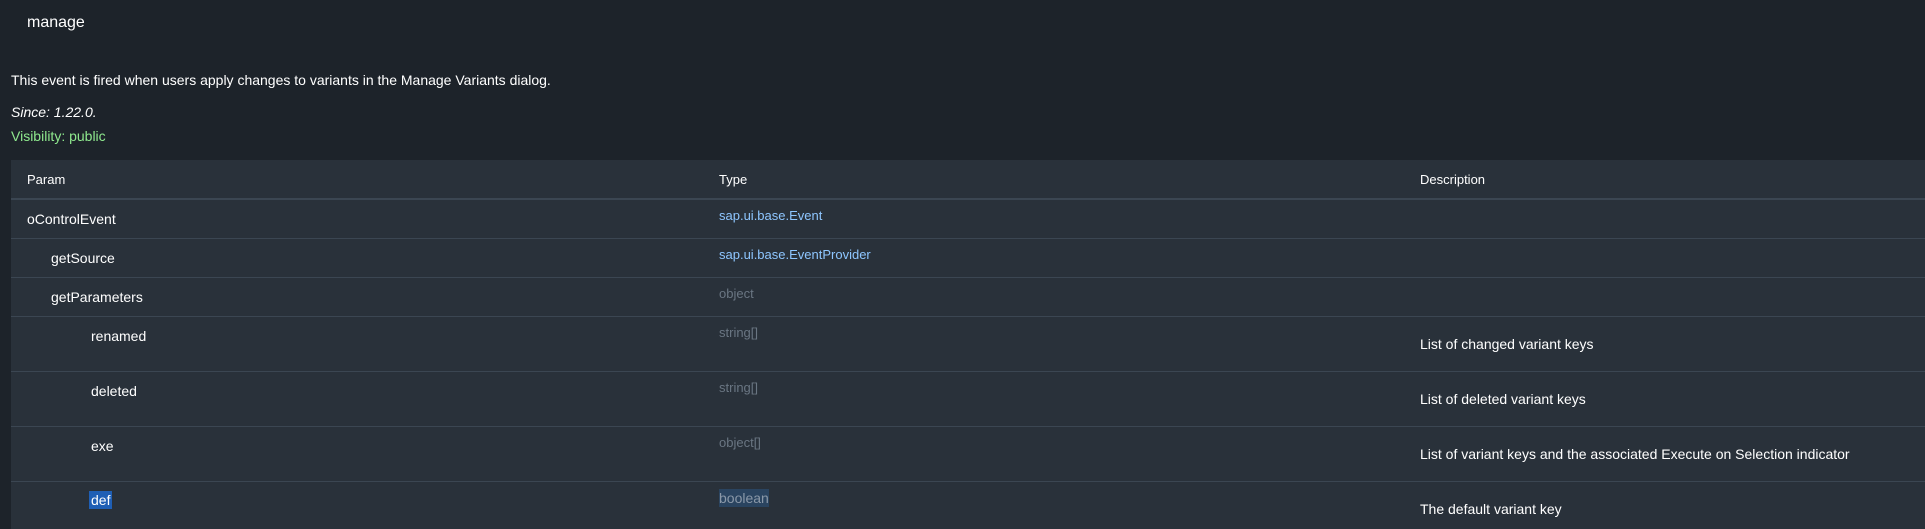  What do you see at coordinates (1491, 509) in the screenshot?
I see `param-description: The default variant key` at bounding box center [1491, 509].